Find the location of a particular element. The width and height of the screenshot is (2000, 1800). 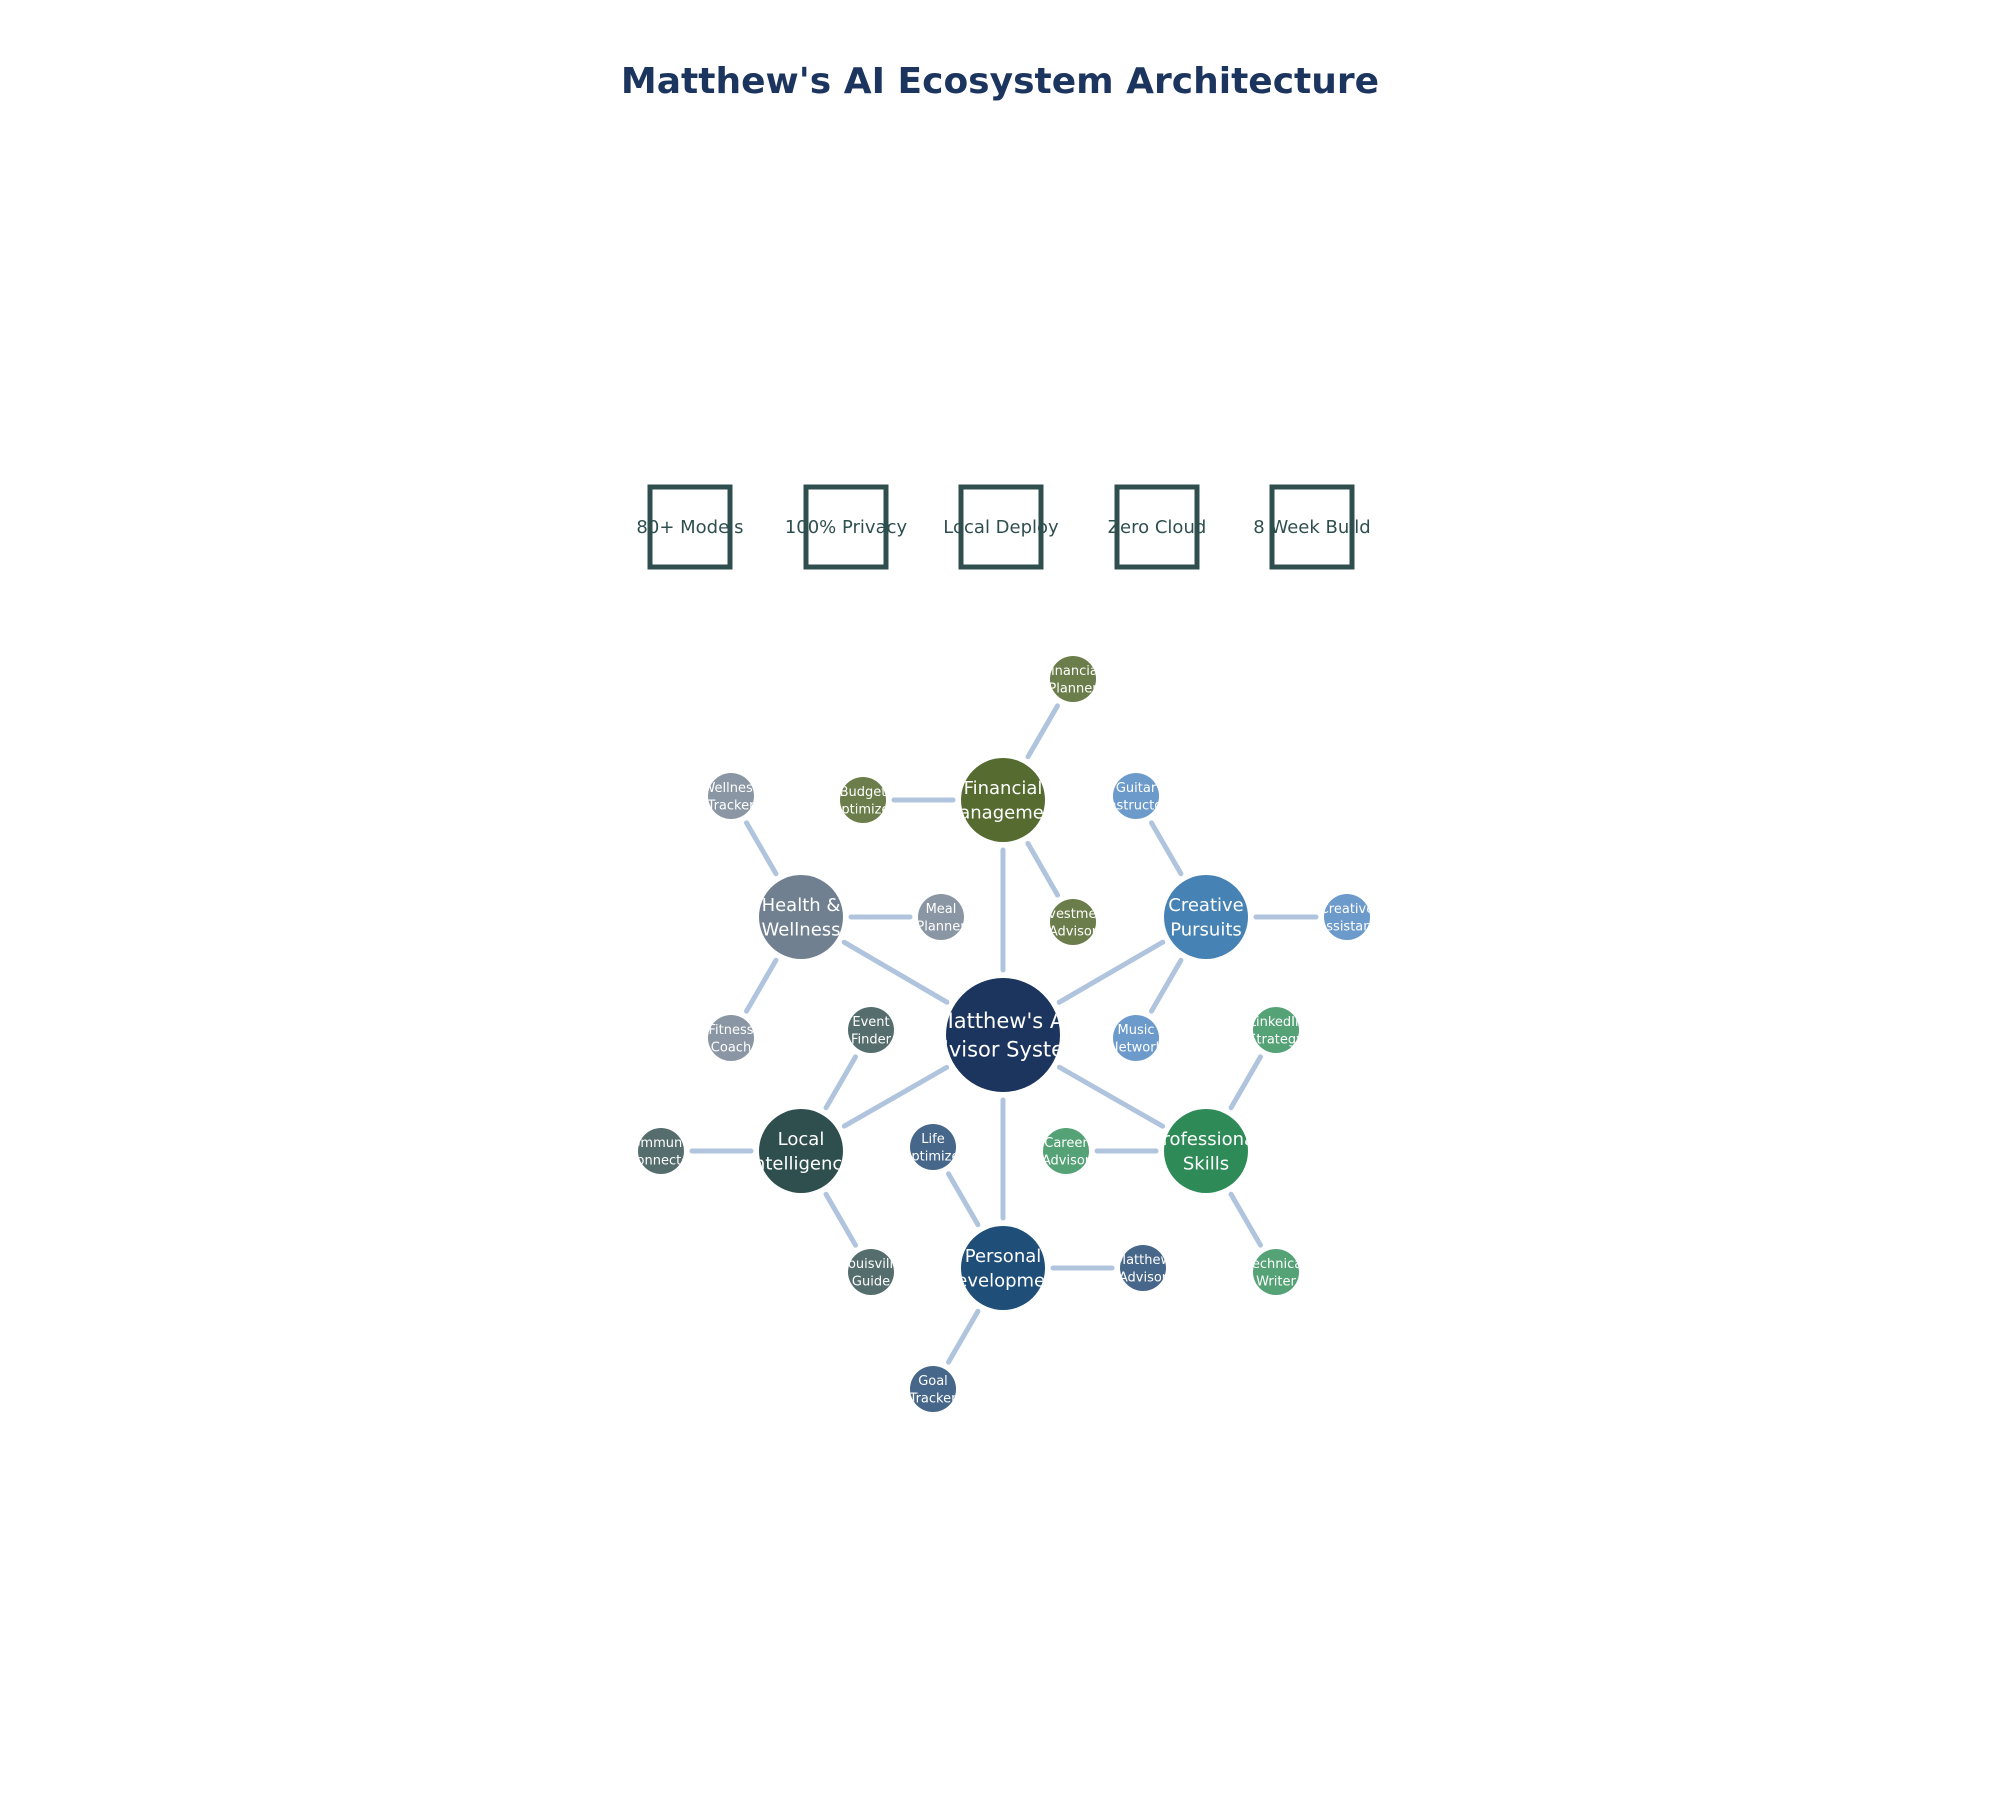

agent-node-career-advisor: Career Advisor is located at coordinates (1066, 1151).